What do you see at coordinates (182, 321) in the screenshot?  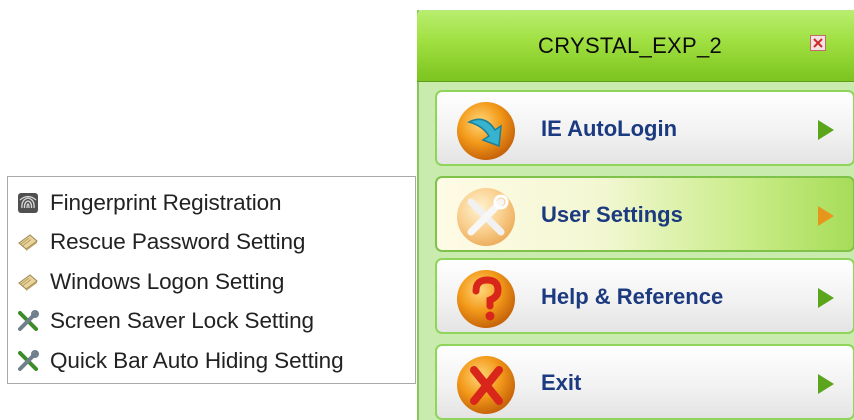 I see `submenu-item-label: Screen Saver Lock Setting` at bounding box center [182, 321].